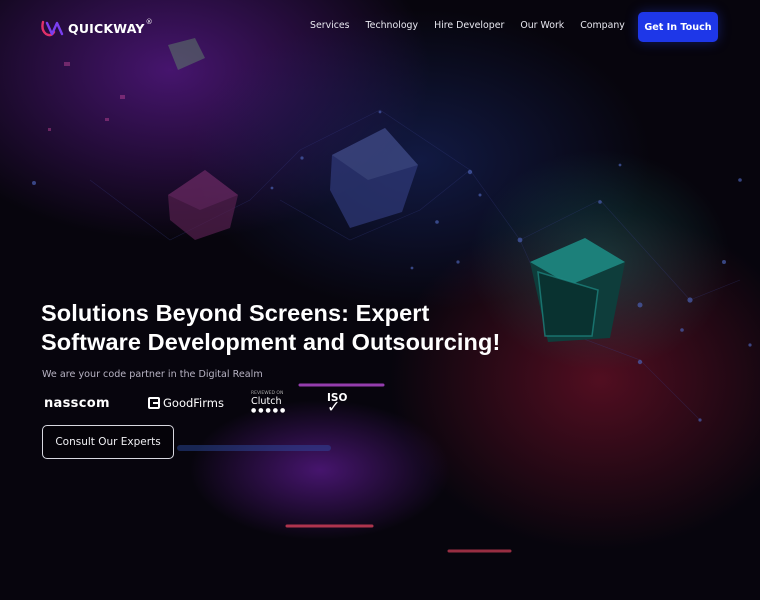 The image size is (760, 600). What do you see at coordinates (330, 25) in the screenshot?
I see `nav-services: Services` at bounding box center [330, 25].